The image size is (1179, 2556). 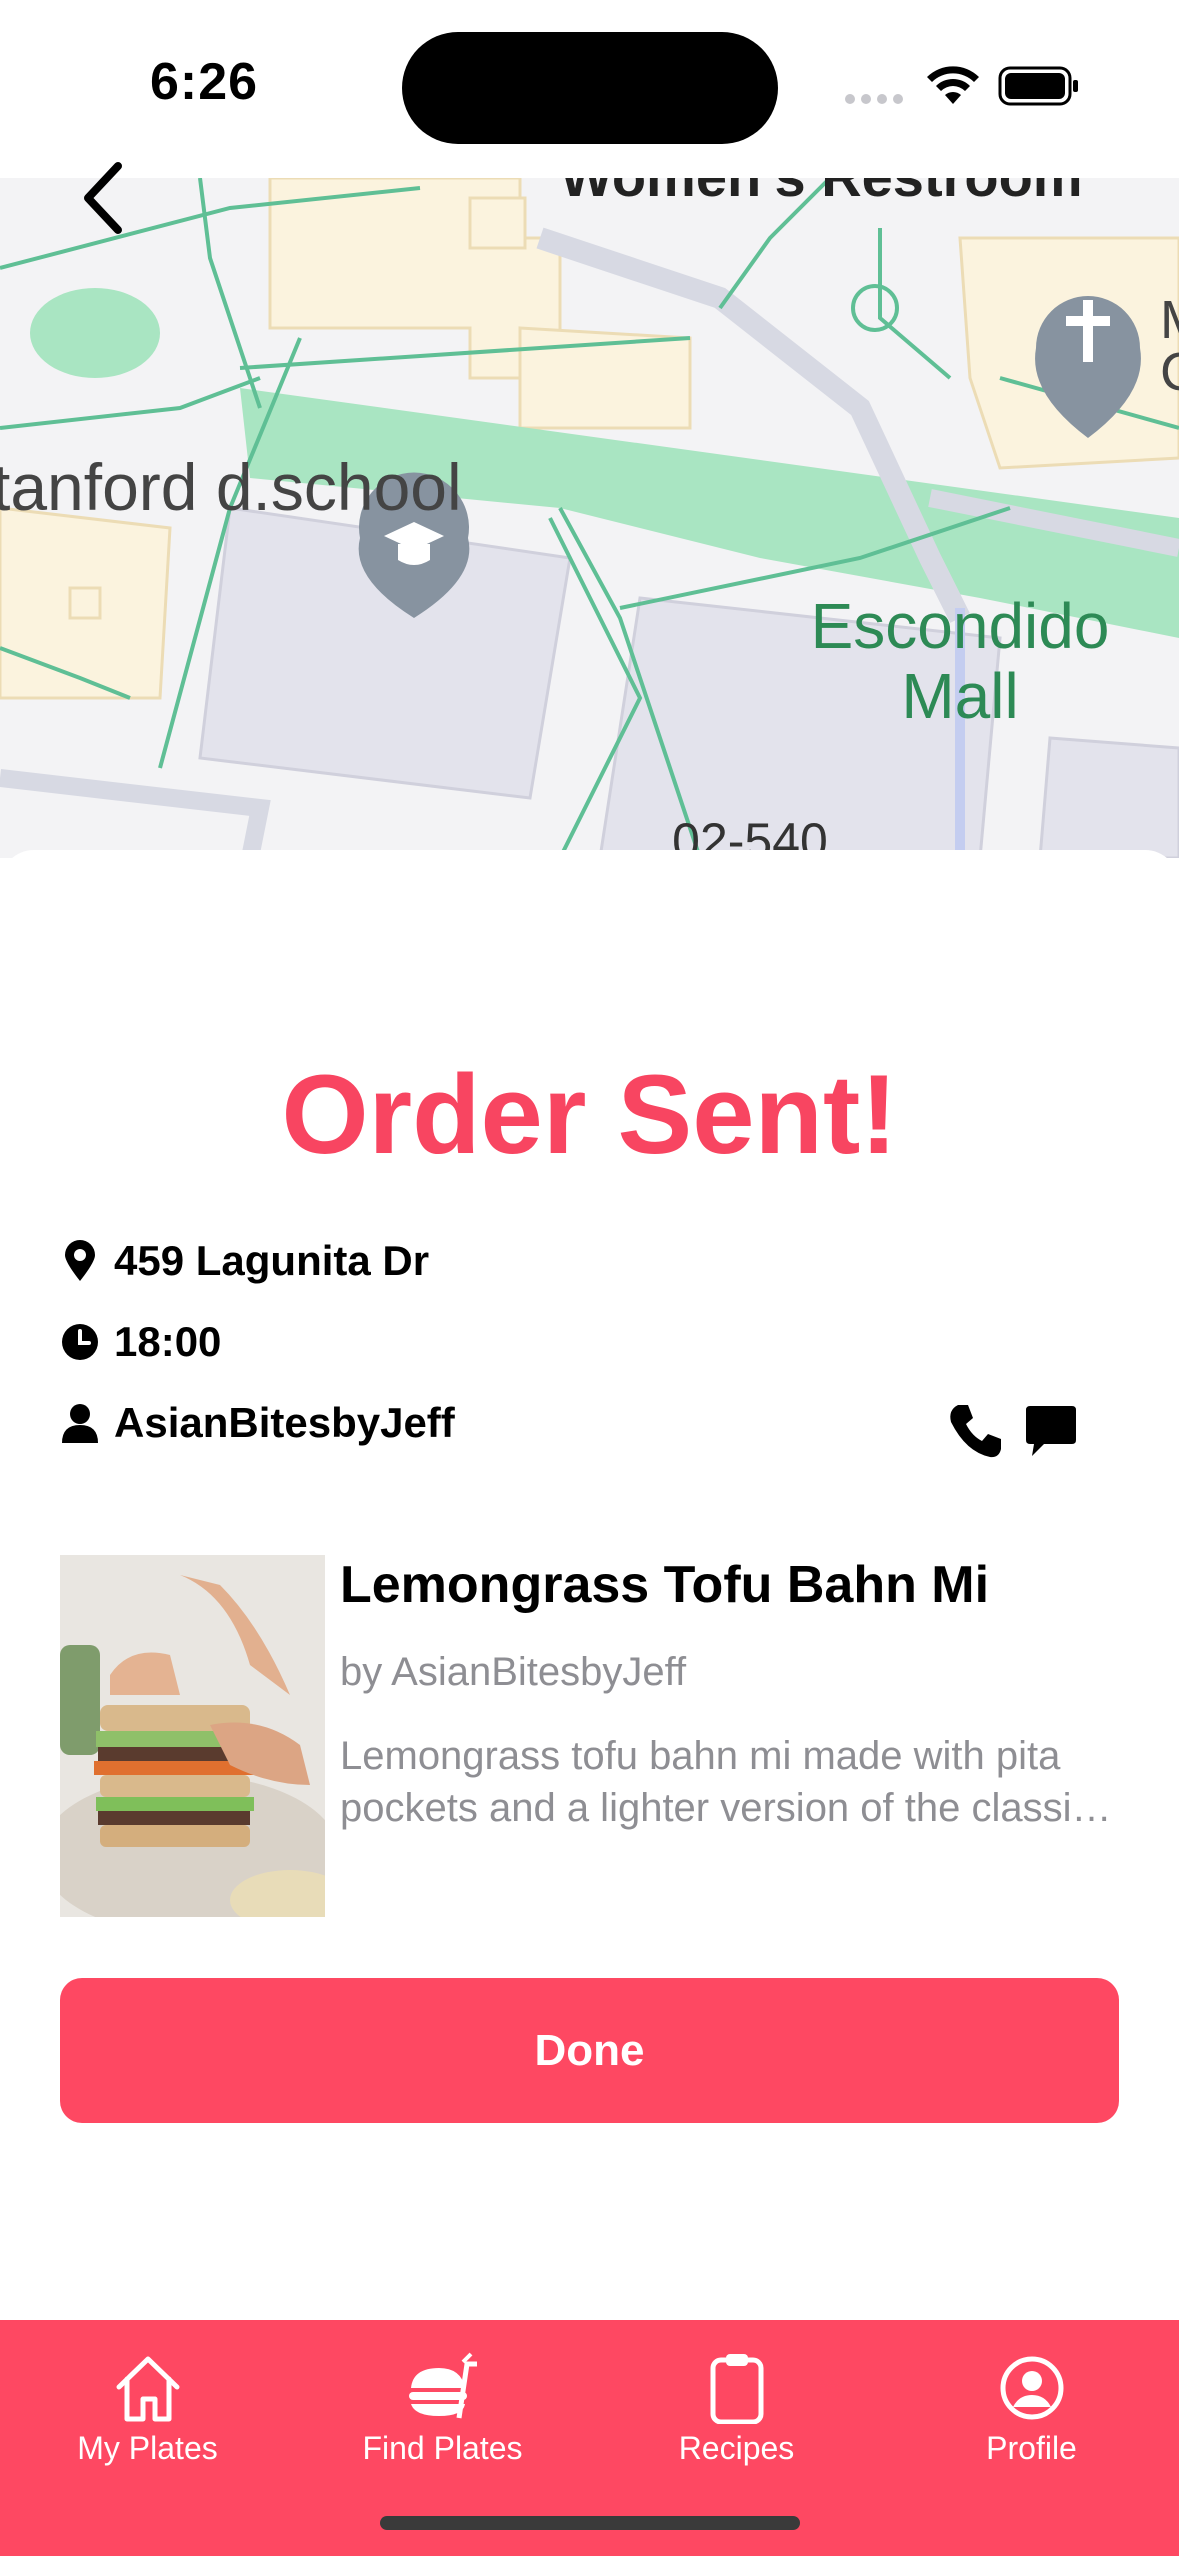 I want to click on food-icon, so click(x=443, y=2388).